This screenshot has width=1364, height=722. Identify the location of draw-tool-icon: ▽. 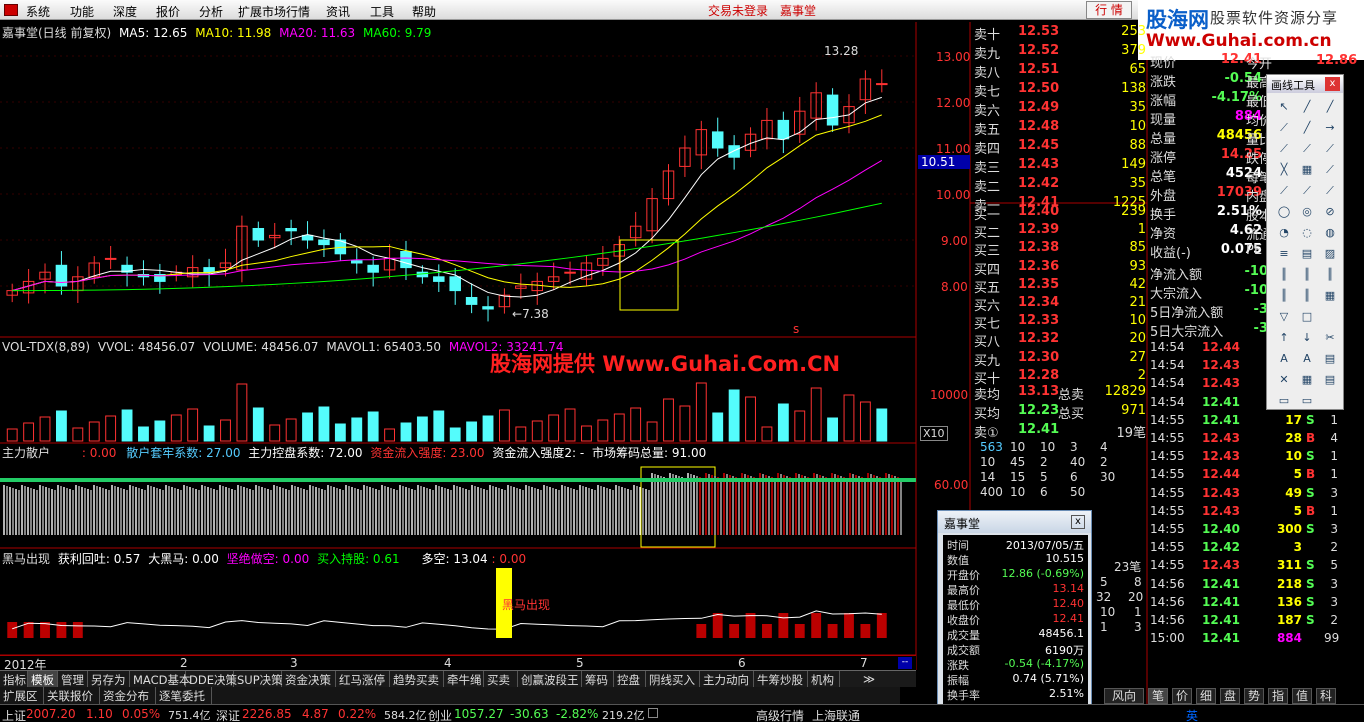
(1284, 317).